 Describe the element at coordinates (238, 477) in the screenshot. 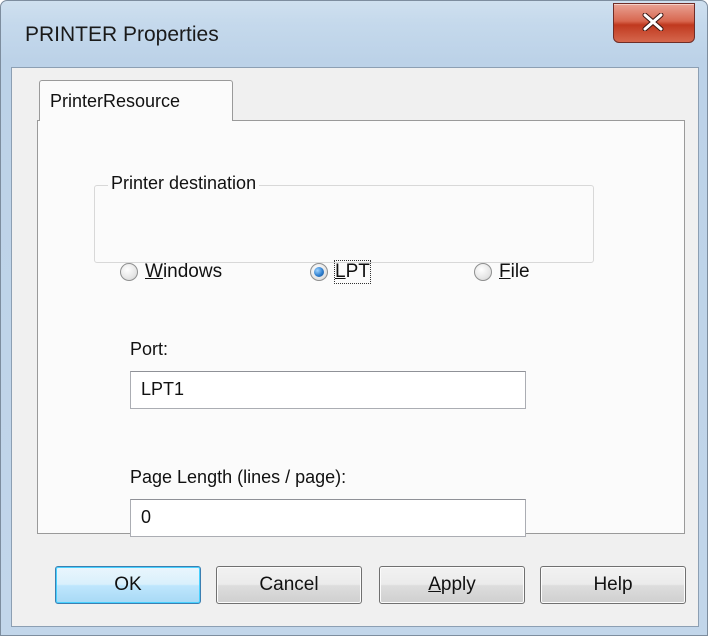

I see `page-length-label: Page Length (lines / page):` at that location.